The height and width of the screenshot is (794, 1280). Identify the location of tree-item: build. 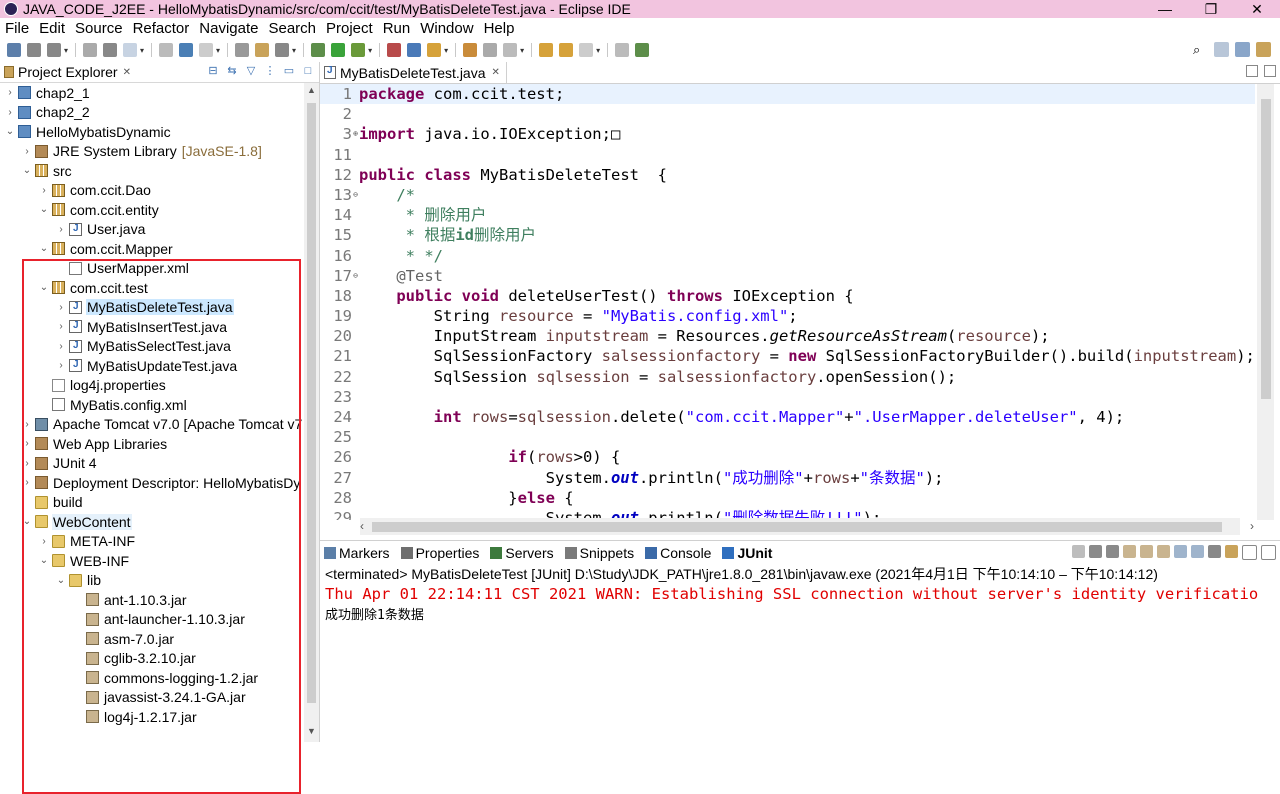
(152, 503).